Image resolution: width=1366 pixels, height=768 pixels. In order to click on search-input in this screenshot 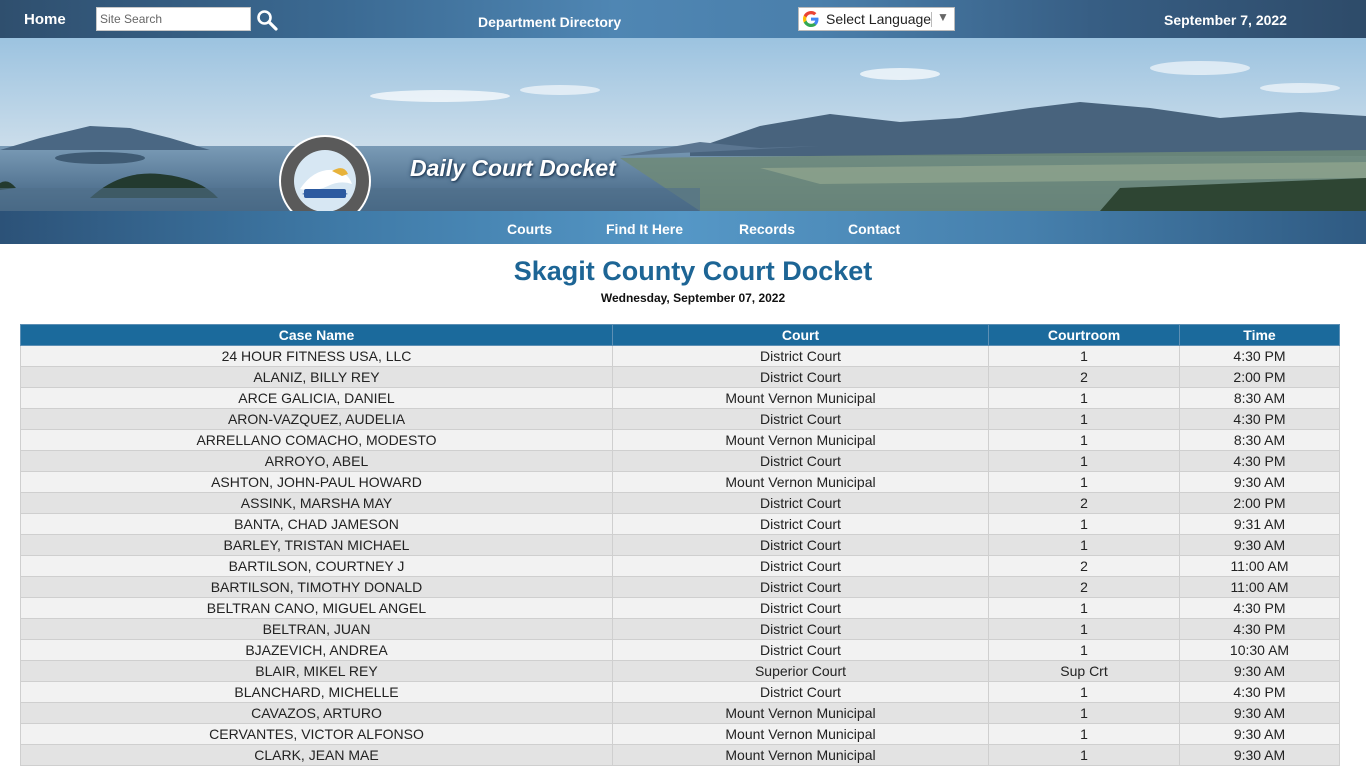, I will do `click(173, 19)`.